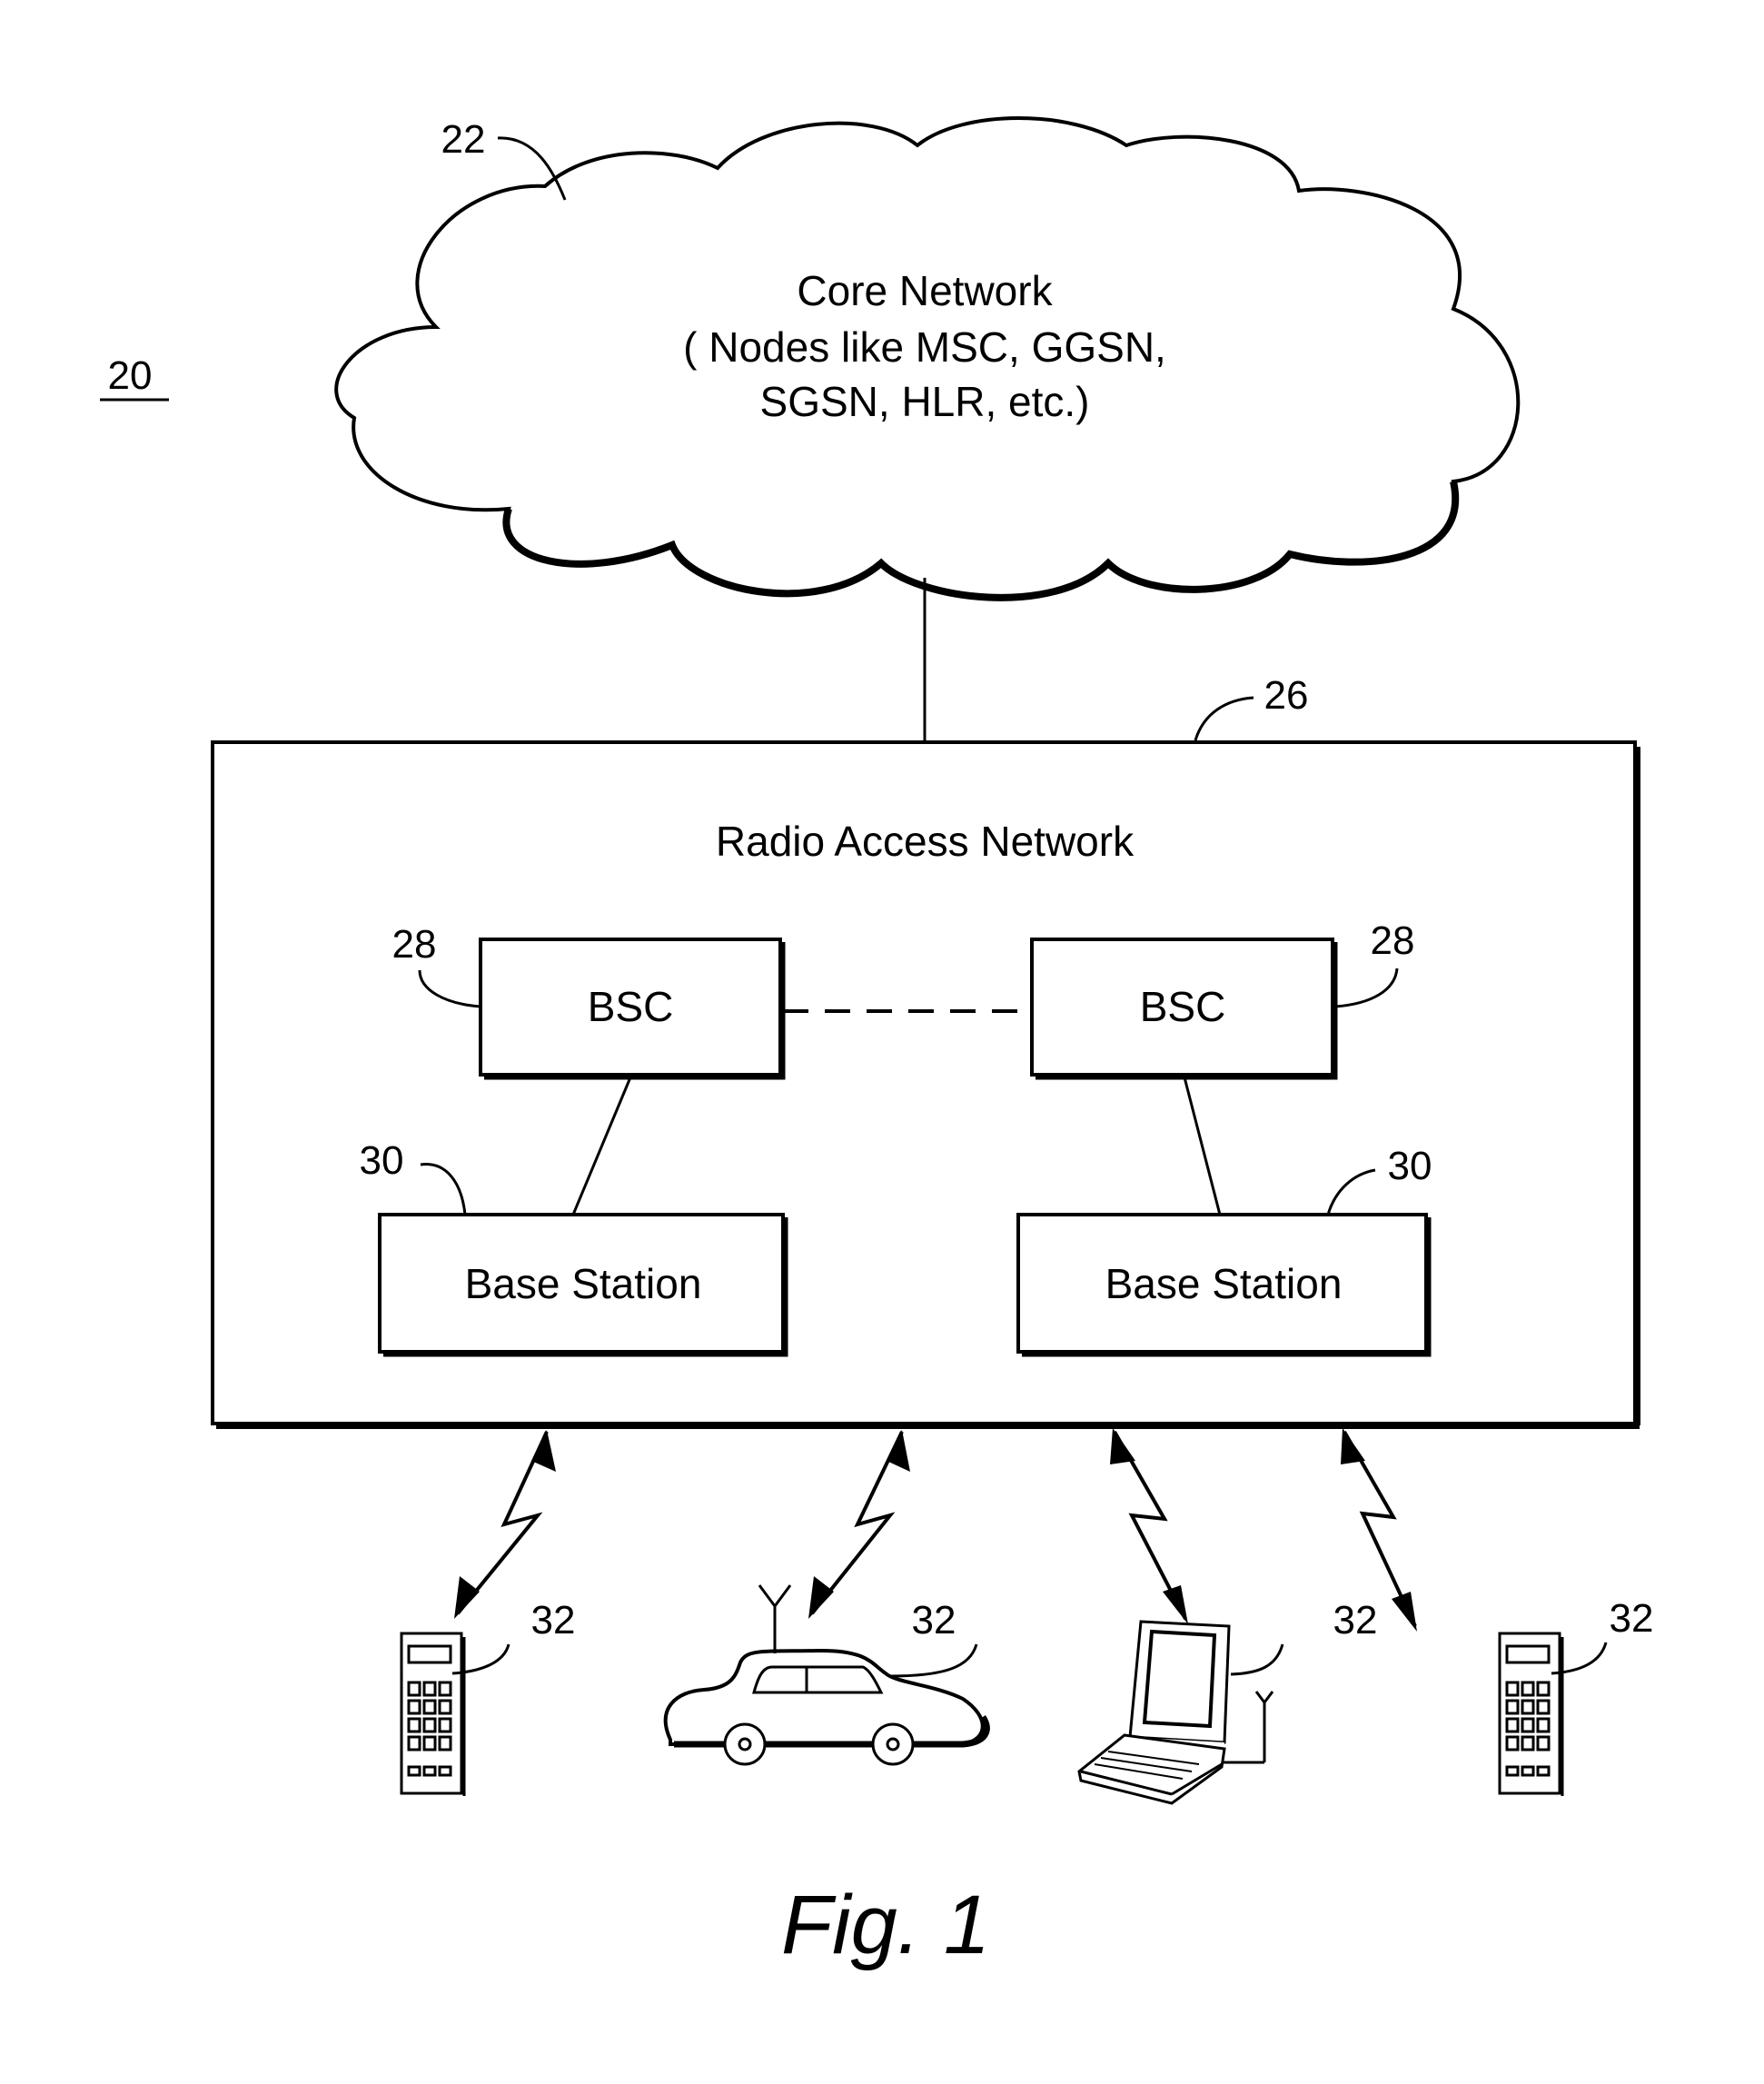  What do you see at coordinates (924, 347) in the screenshot?
I see `core-network-line2: ( Nodes like MSC, GGSN,` at bounding box center [924, 347].